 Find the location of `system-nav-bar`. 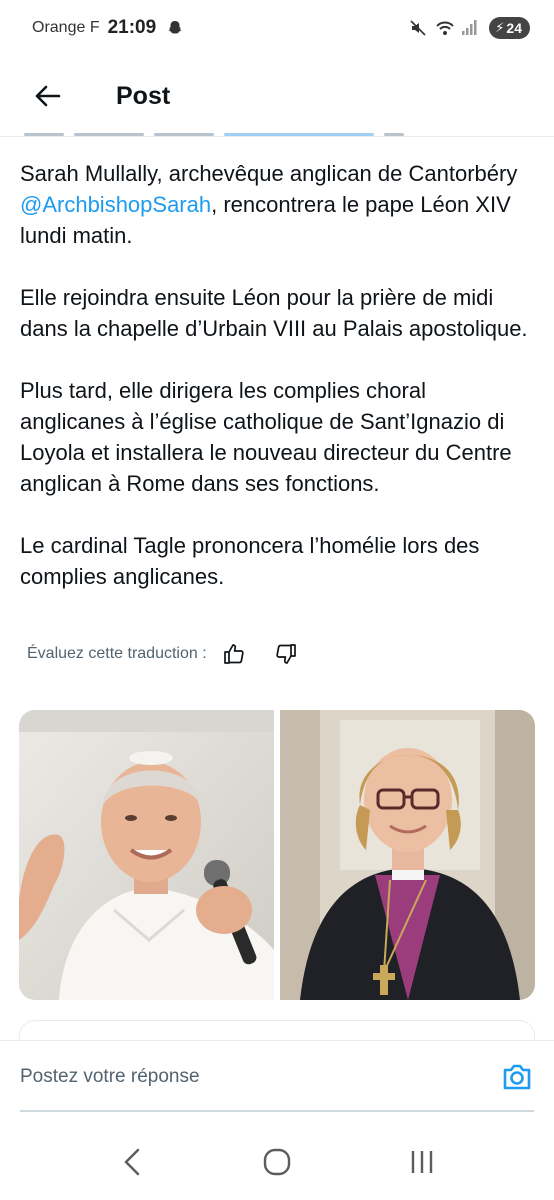

system-nav-bar is located at coordinates (277, 1162).